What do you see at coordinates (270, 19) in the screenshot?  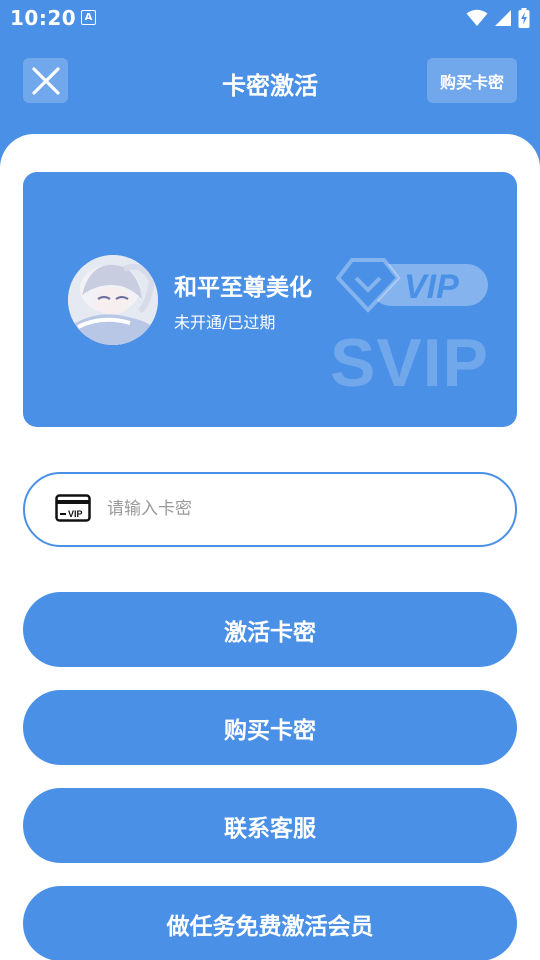 I see `status-bar: 10:20 A` at bounding box center [270, 19].